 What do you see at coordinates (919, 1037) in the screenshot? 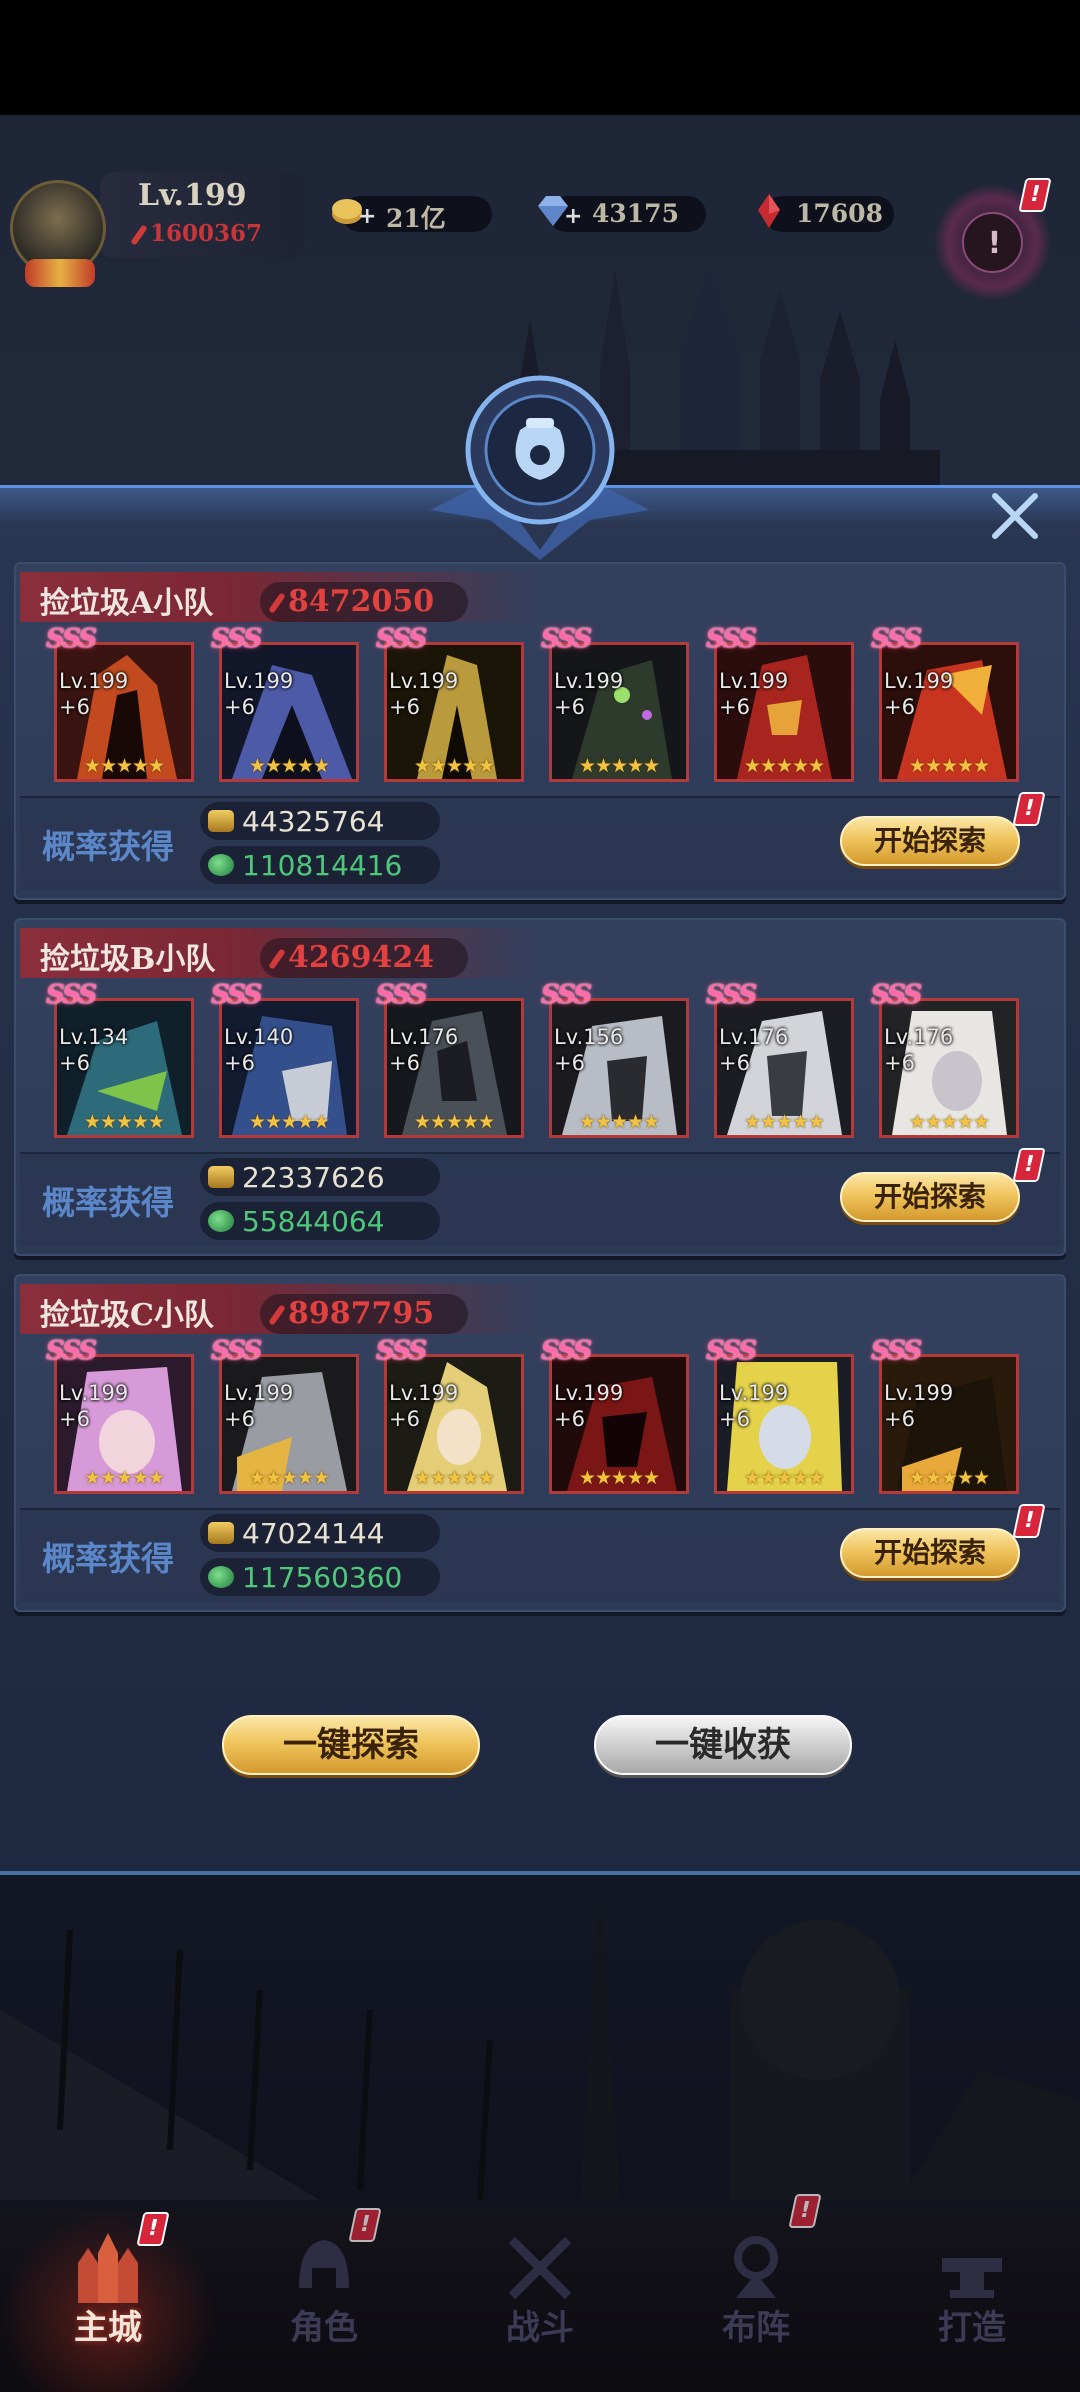
I see `hero-level: Lv.176` at bounding box center [919, 1037].